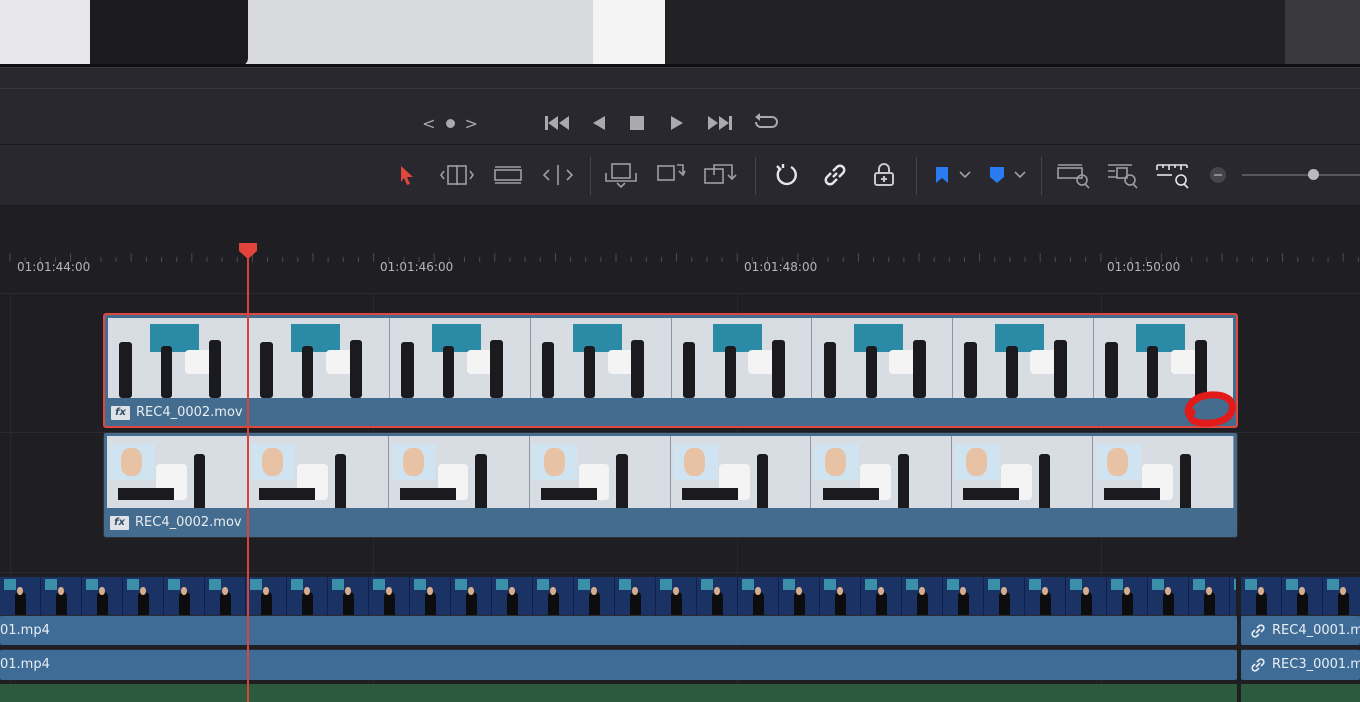 This screenshot has width=1360, height=702. Describe the element at coordinates (1073, 175) in the screenshot. I see `full-extent-zoom-button` at that location.